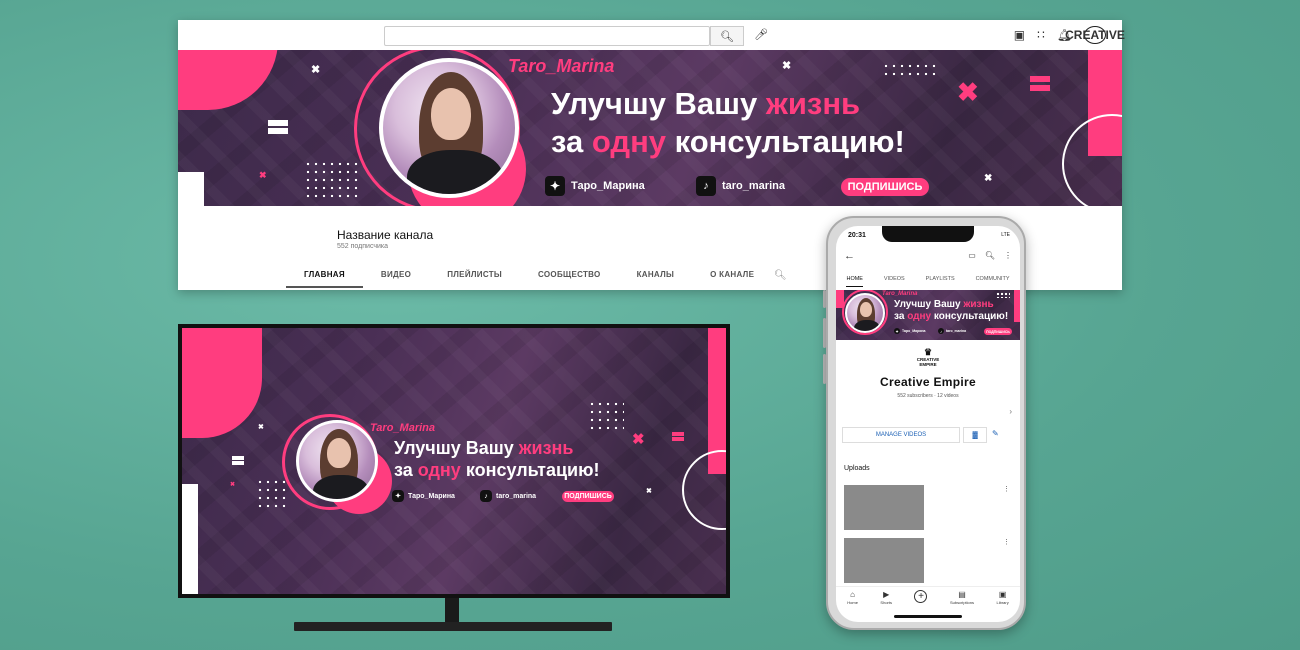 This screenshot has height=650, width=1300. What do you see at coordinates (656, 279) in the screenshot?
I see `tab-channels: КАНАЛЫ` at bounding box center [656, 279].